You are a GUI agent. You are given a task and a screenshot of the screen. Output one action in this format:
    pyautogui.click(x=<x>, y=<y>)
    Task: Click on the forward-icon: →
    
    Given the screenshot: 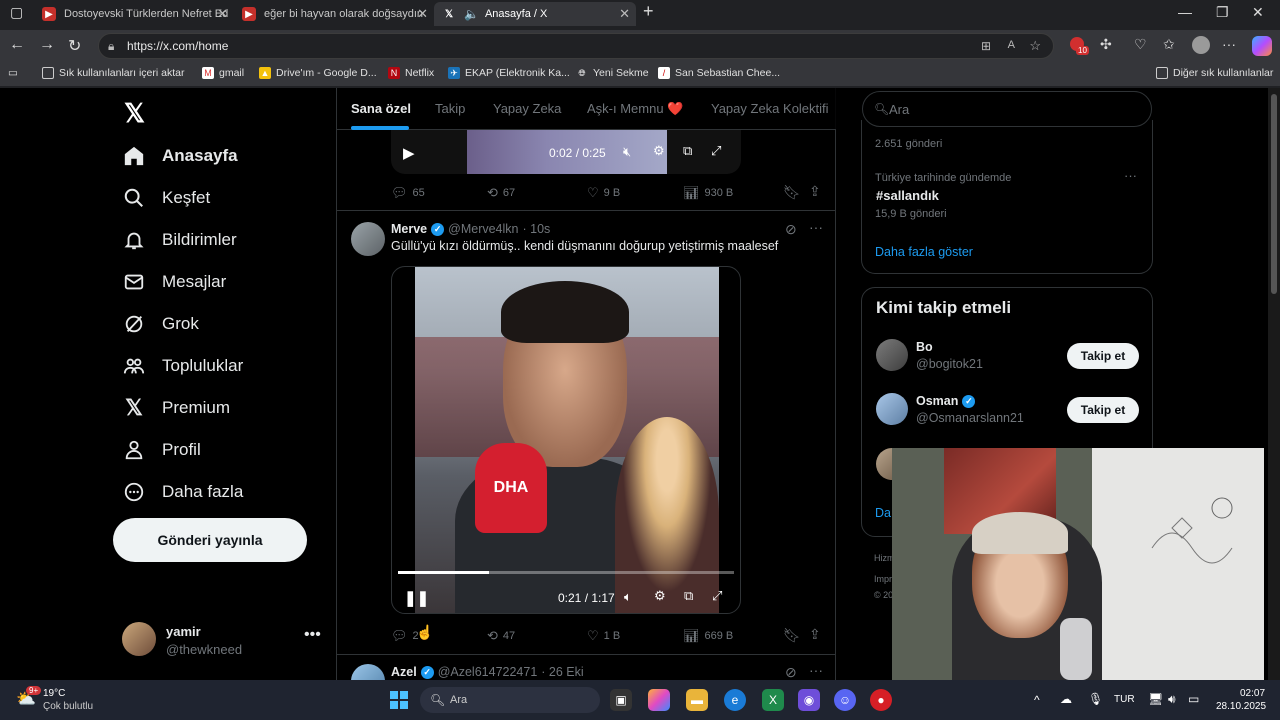 What is the action you would take?
    pyautogui.click(x=47, y=45)
    